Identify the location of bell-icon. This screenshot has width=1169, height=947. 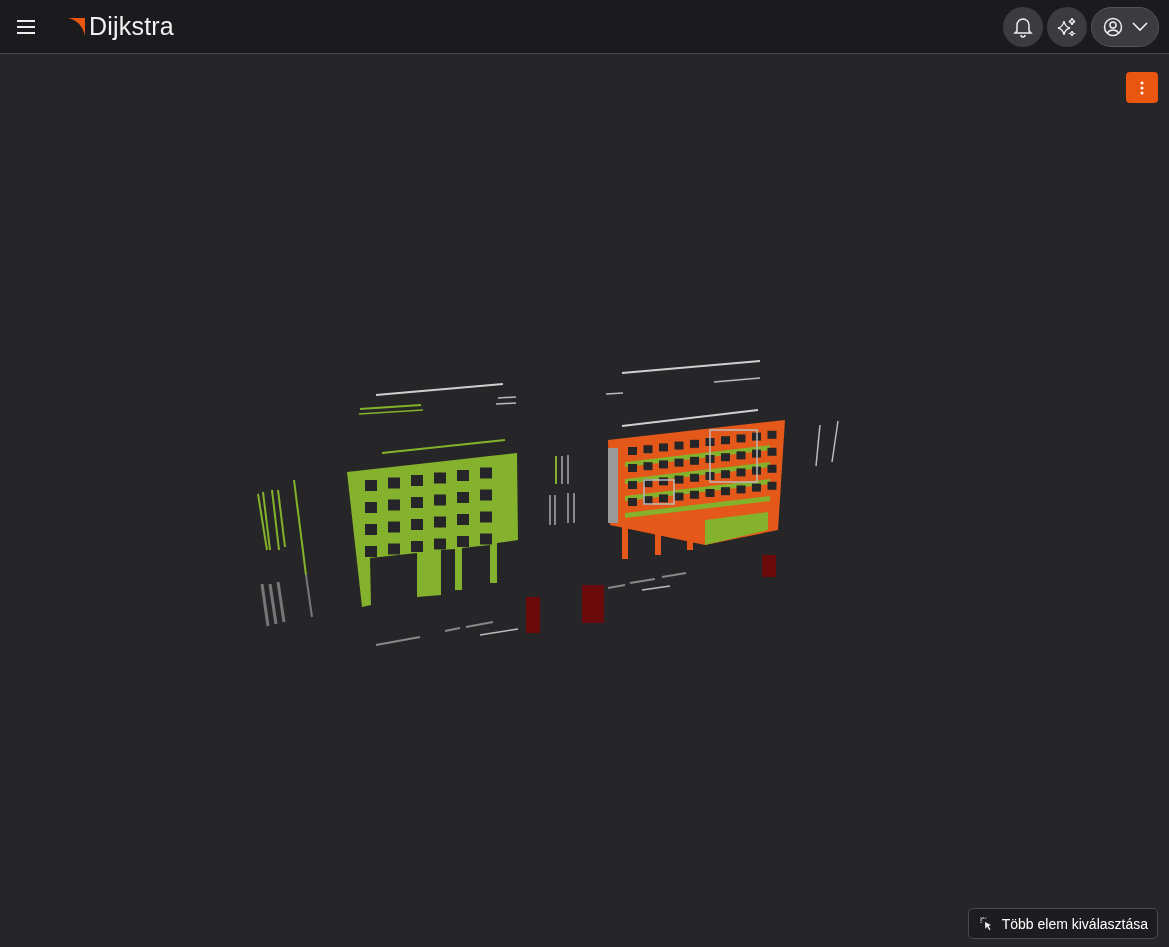
(1023, 26).